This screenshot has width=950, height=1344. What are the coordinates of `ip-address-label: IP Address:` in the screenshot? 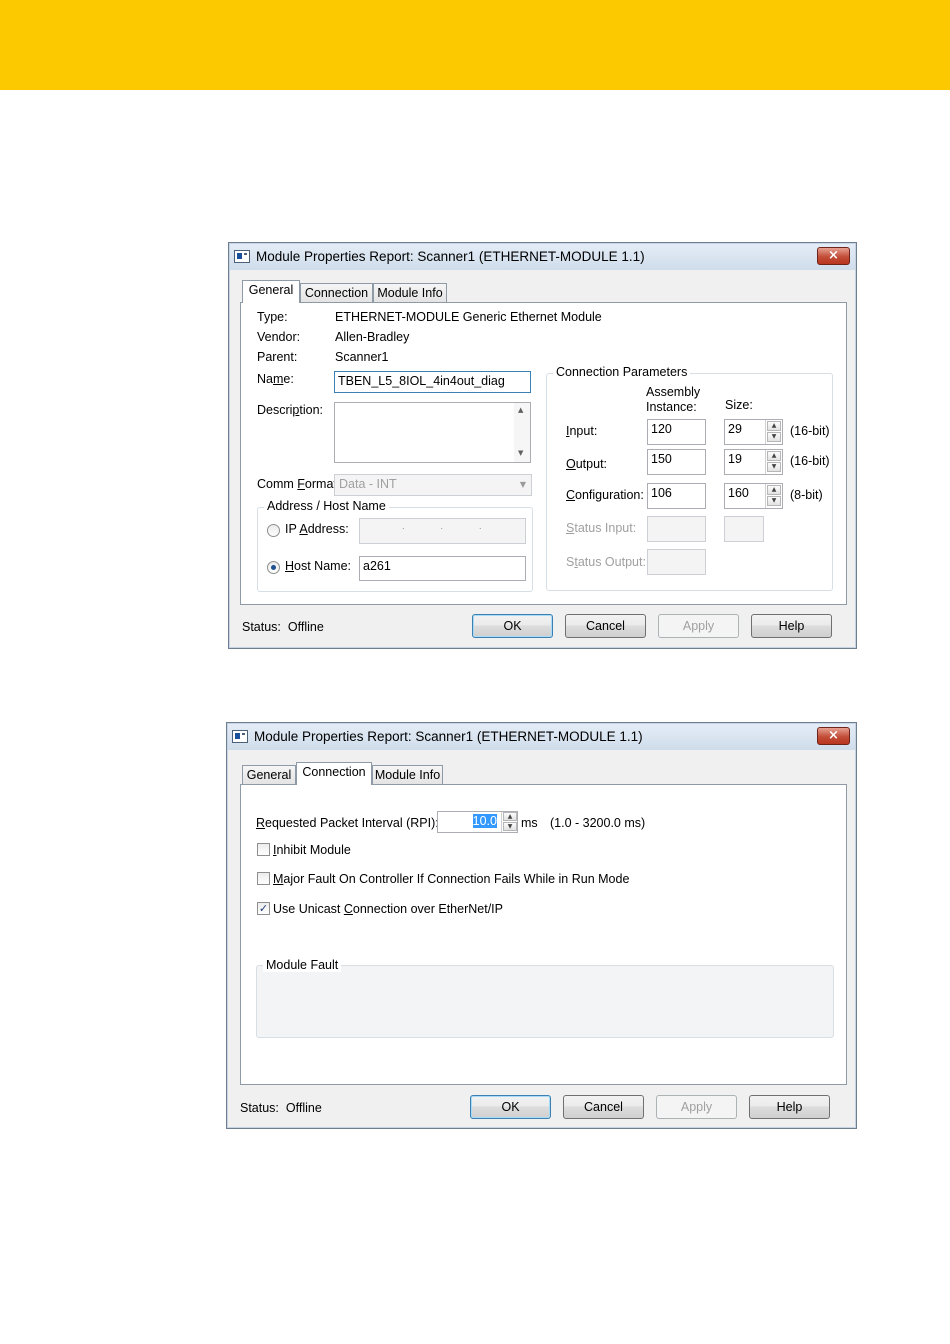 It's located at (317, 529).